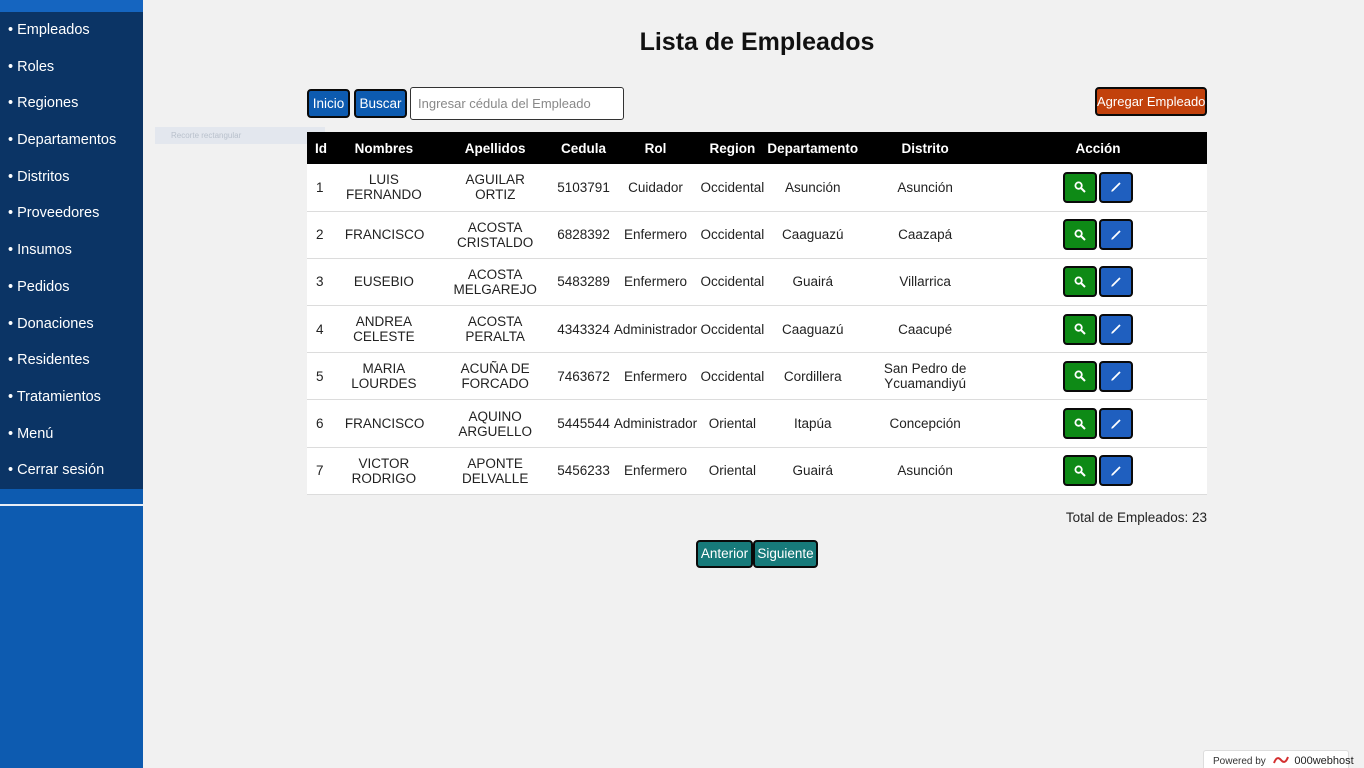 This screenshot has width=1364, height=768. What do you see at coordinates (813, 148) in the screenshot?
I see `col-header-departamento: Departamento` at bounding box center [813, 148].